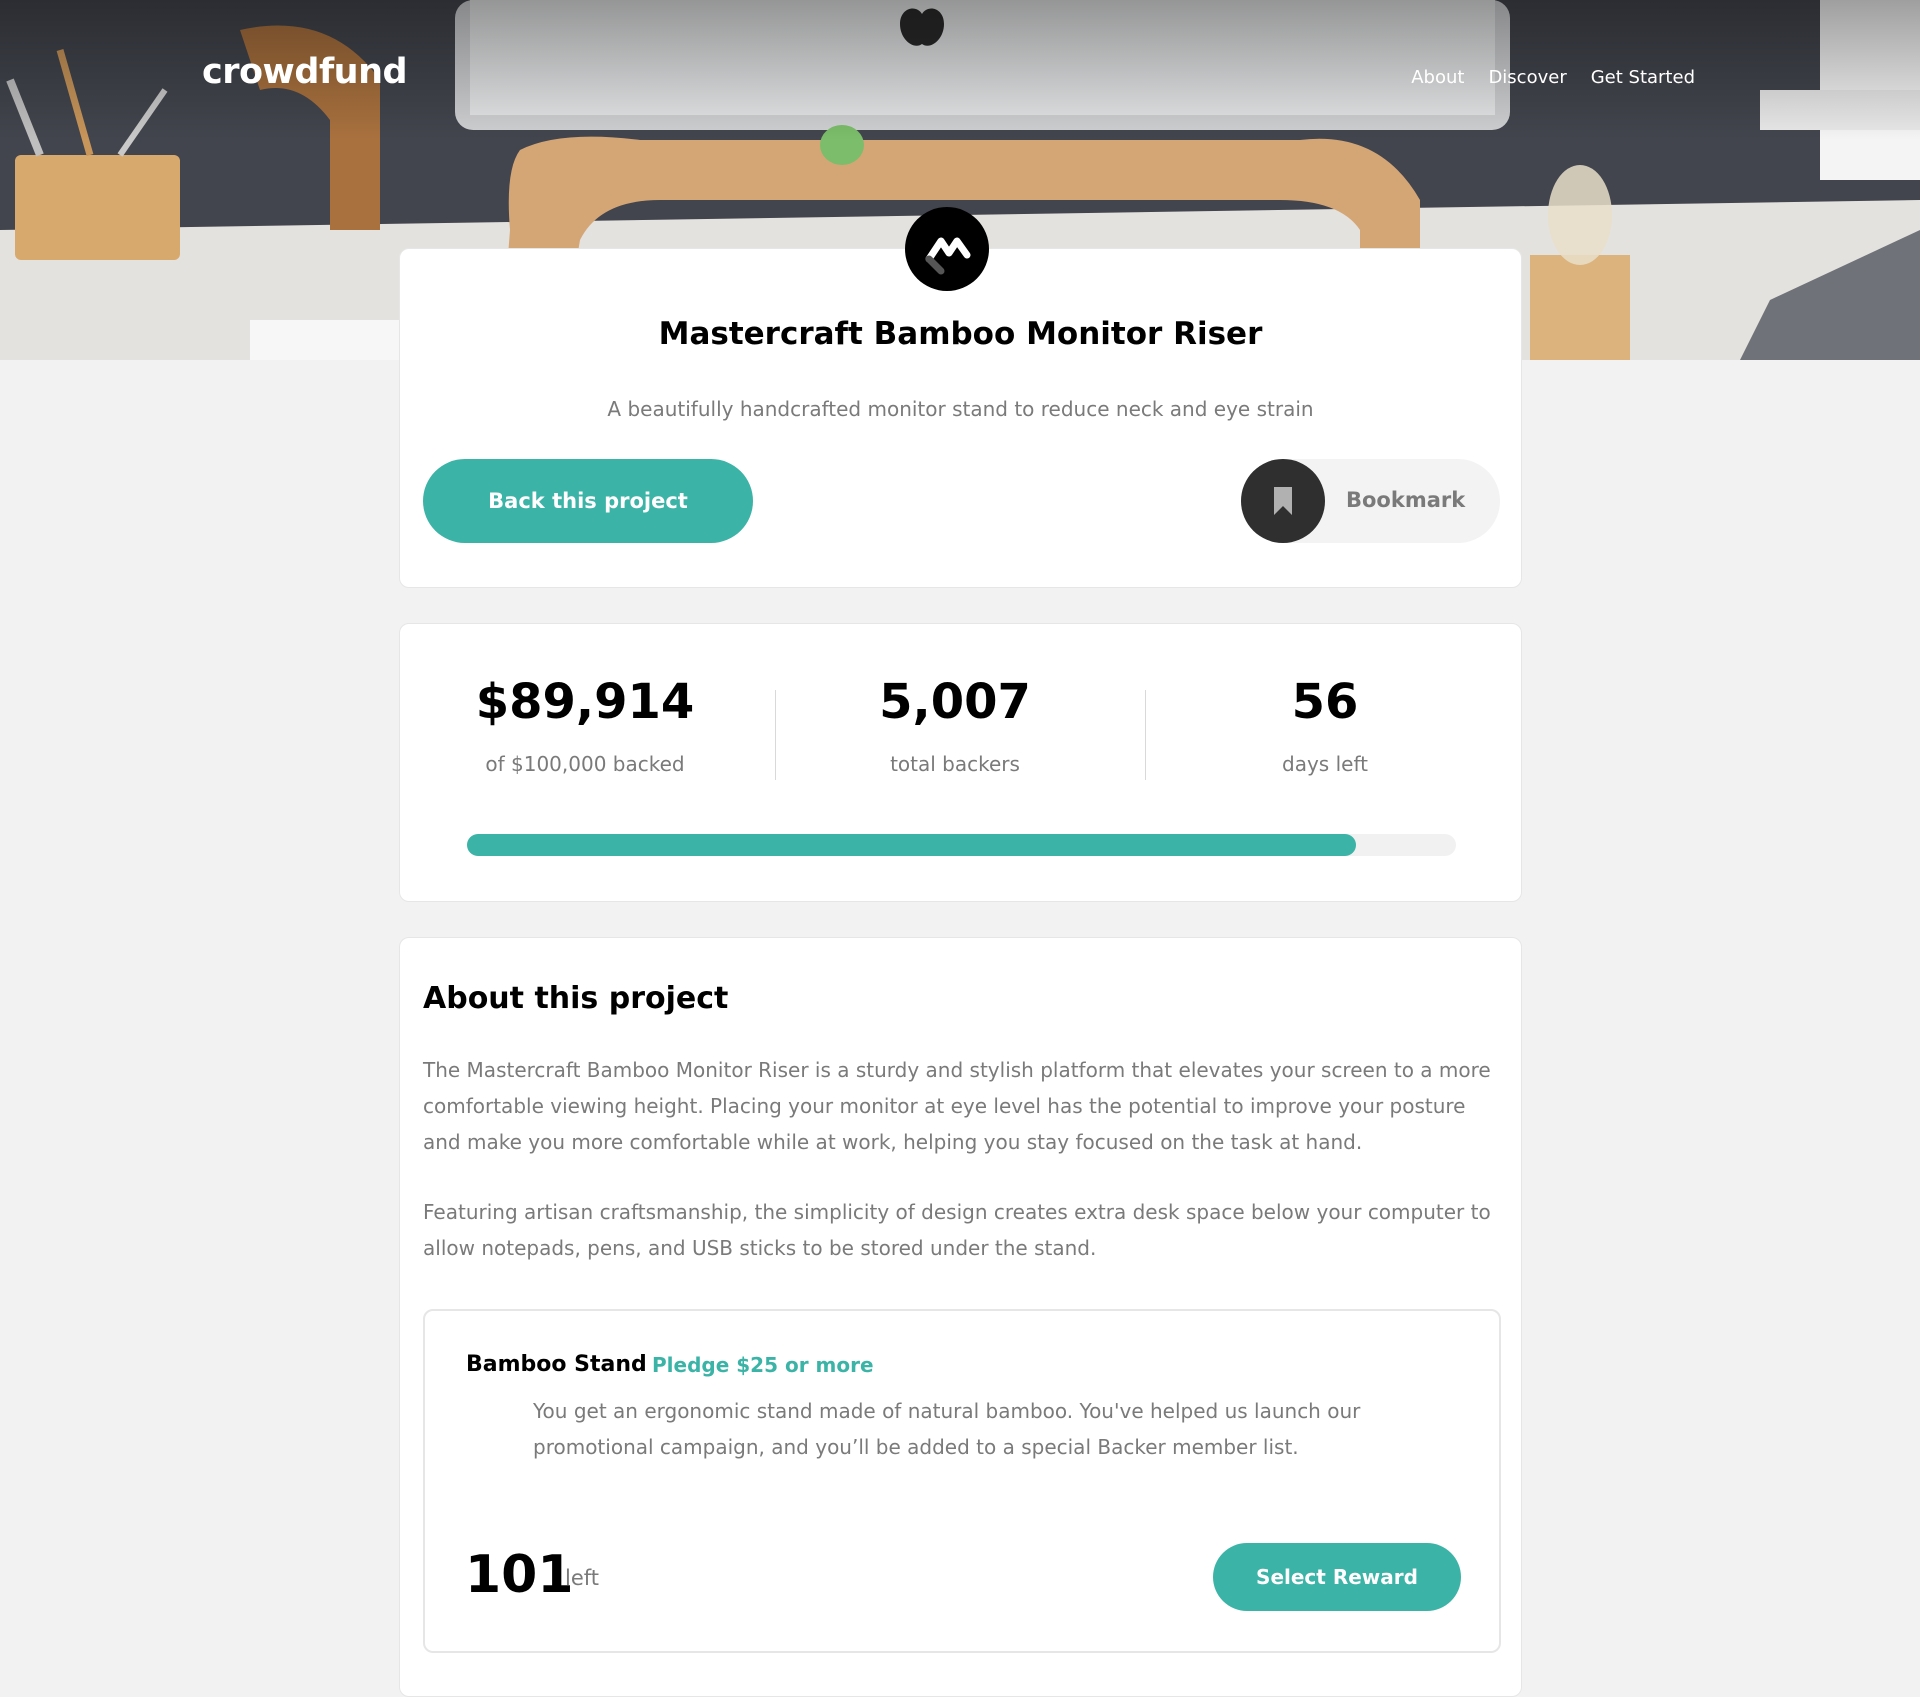 The width and height of the screenshot is (1920, 1697). Describe the element at coordinates (1337, 1577) in the screenshot. I see `select-reward-button: Select Reward` at that location.